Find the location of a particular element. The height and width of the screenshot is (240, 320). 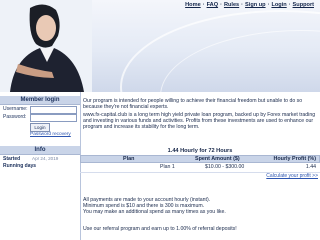

top-navigation: Home · FAQ · Rules · Sign up · Login · Support is located at coordinates (249, 5).